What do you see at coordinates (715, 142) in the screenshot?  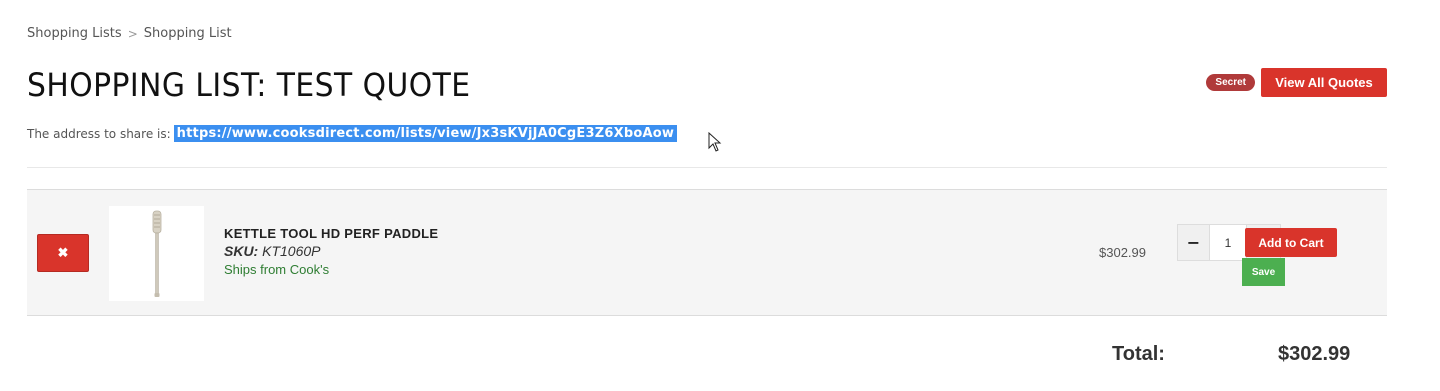 I see `mouse-cursor-icon` at bounding box center [715, 142].